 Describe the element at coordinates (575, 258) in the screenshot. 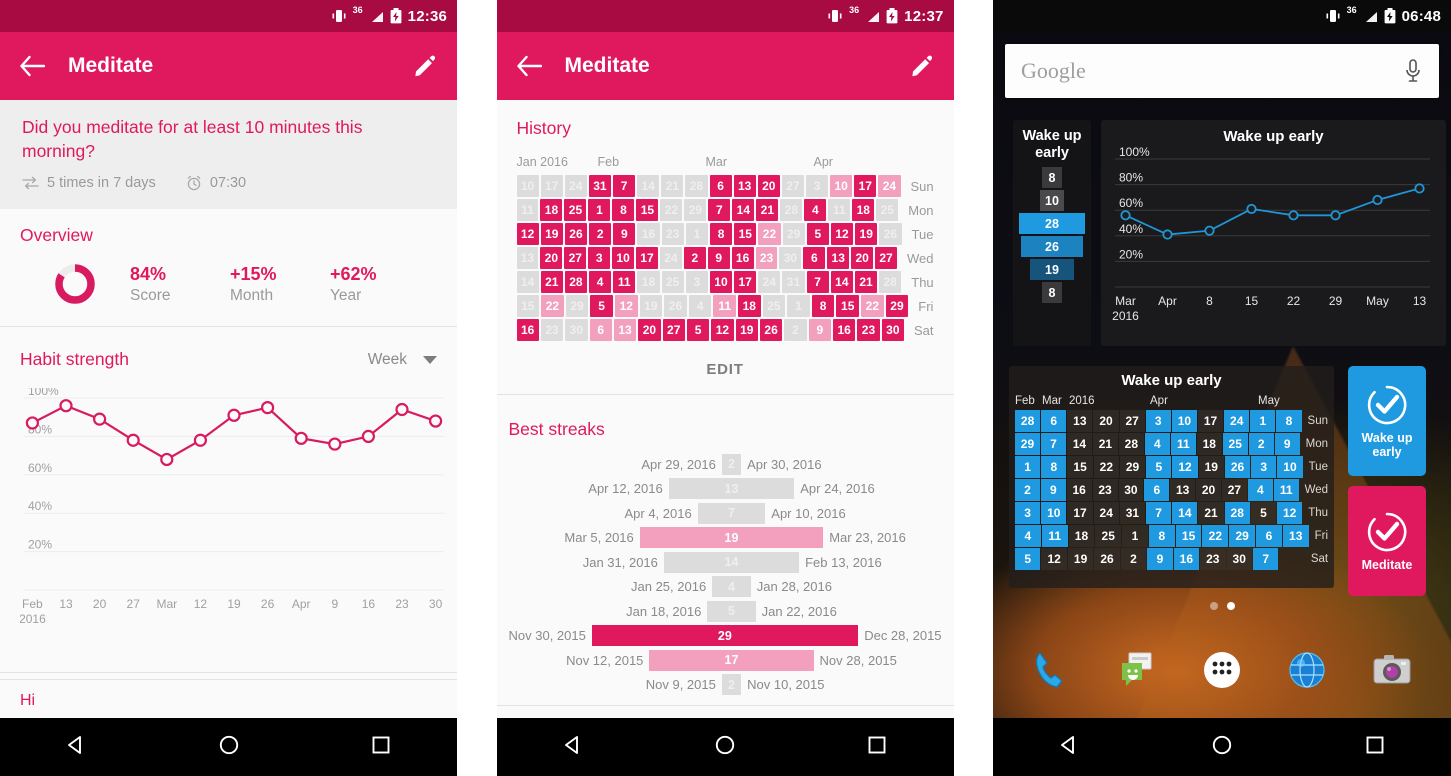

I see `history-day-cell: 27` at that location.